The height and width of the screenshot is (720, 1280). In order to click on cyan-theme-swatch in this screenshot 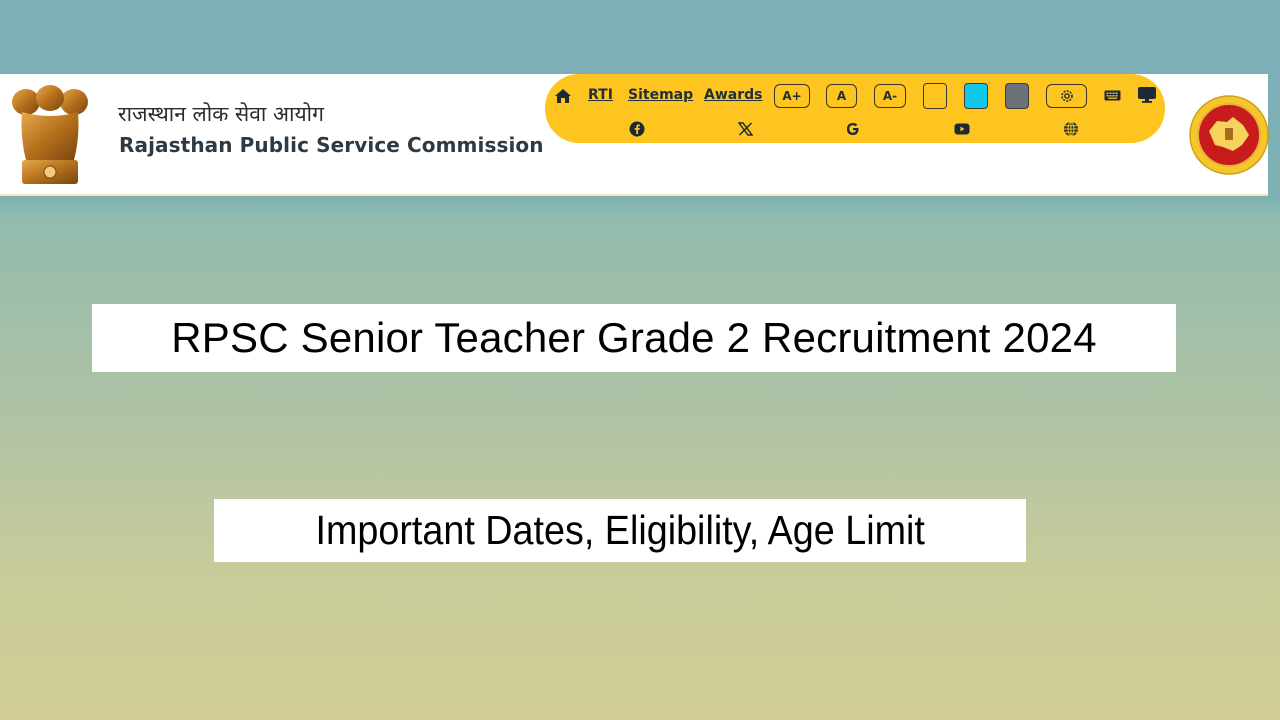, I will do `click(976, 96)`.